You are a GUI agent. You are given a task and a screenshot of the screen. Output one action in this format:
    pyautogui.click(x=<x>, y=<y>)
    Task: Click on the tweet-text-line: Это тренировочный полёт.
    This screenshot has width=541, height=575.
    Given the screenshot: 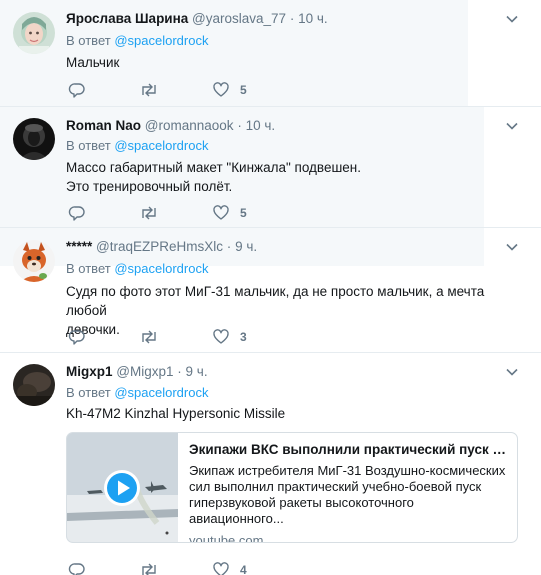 What is the action you would take?
    pyautogui.click(x=149, y=186)
    